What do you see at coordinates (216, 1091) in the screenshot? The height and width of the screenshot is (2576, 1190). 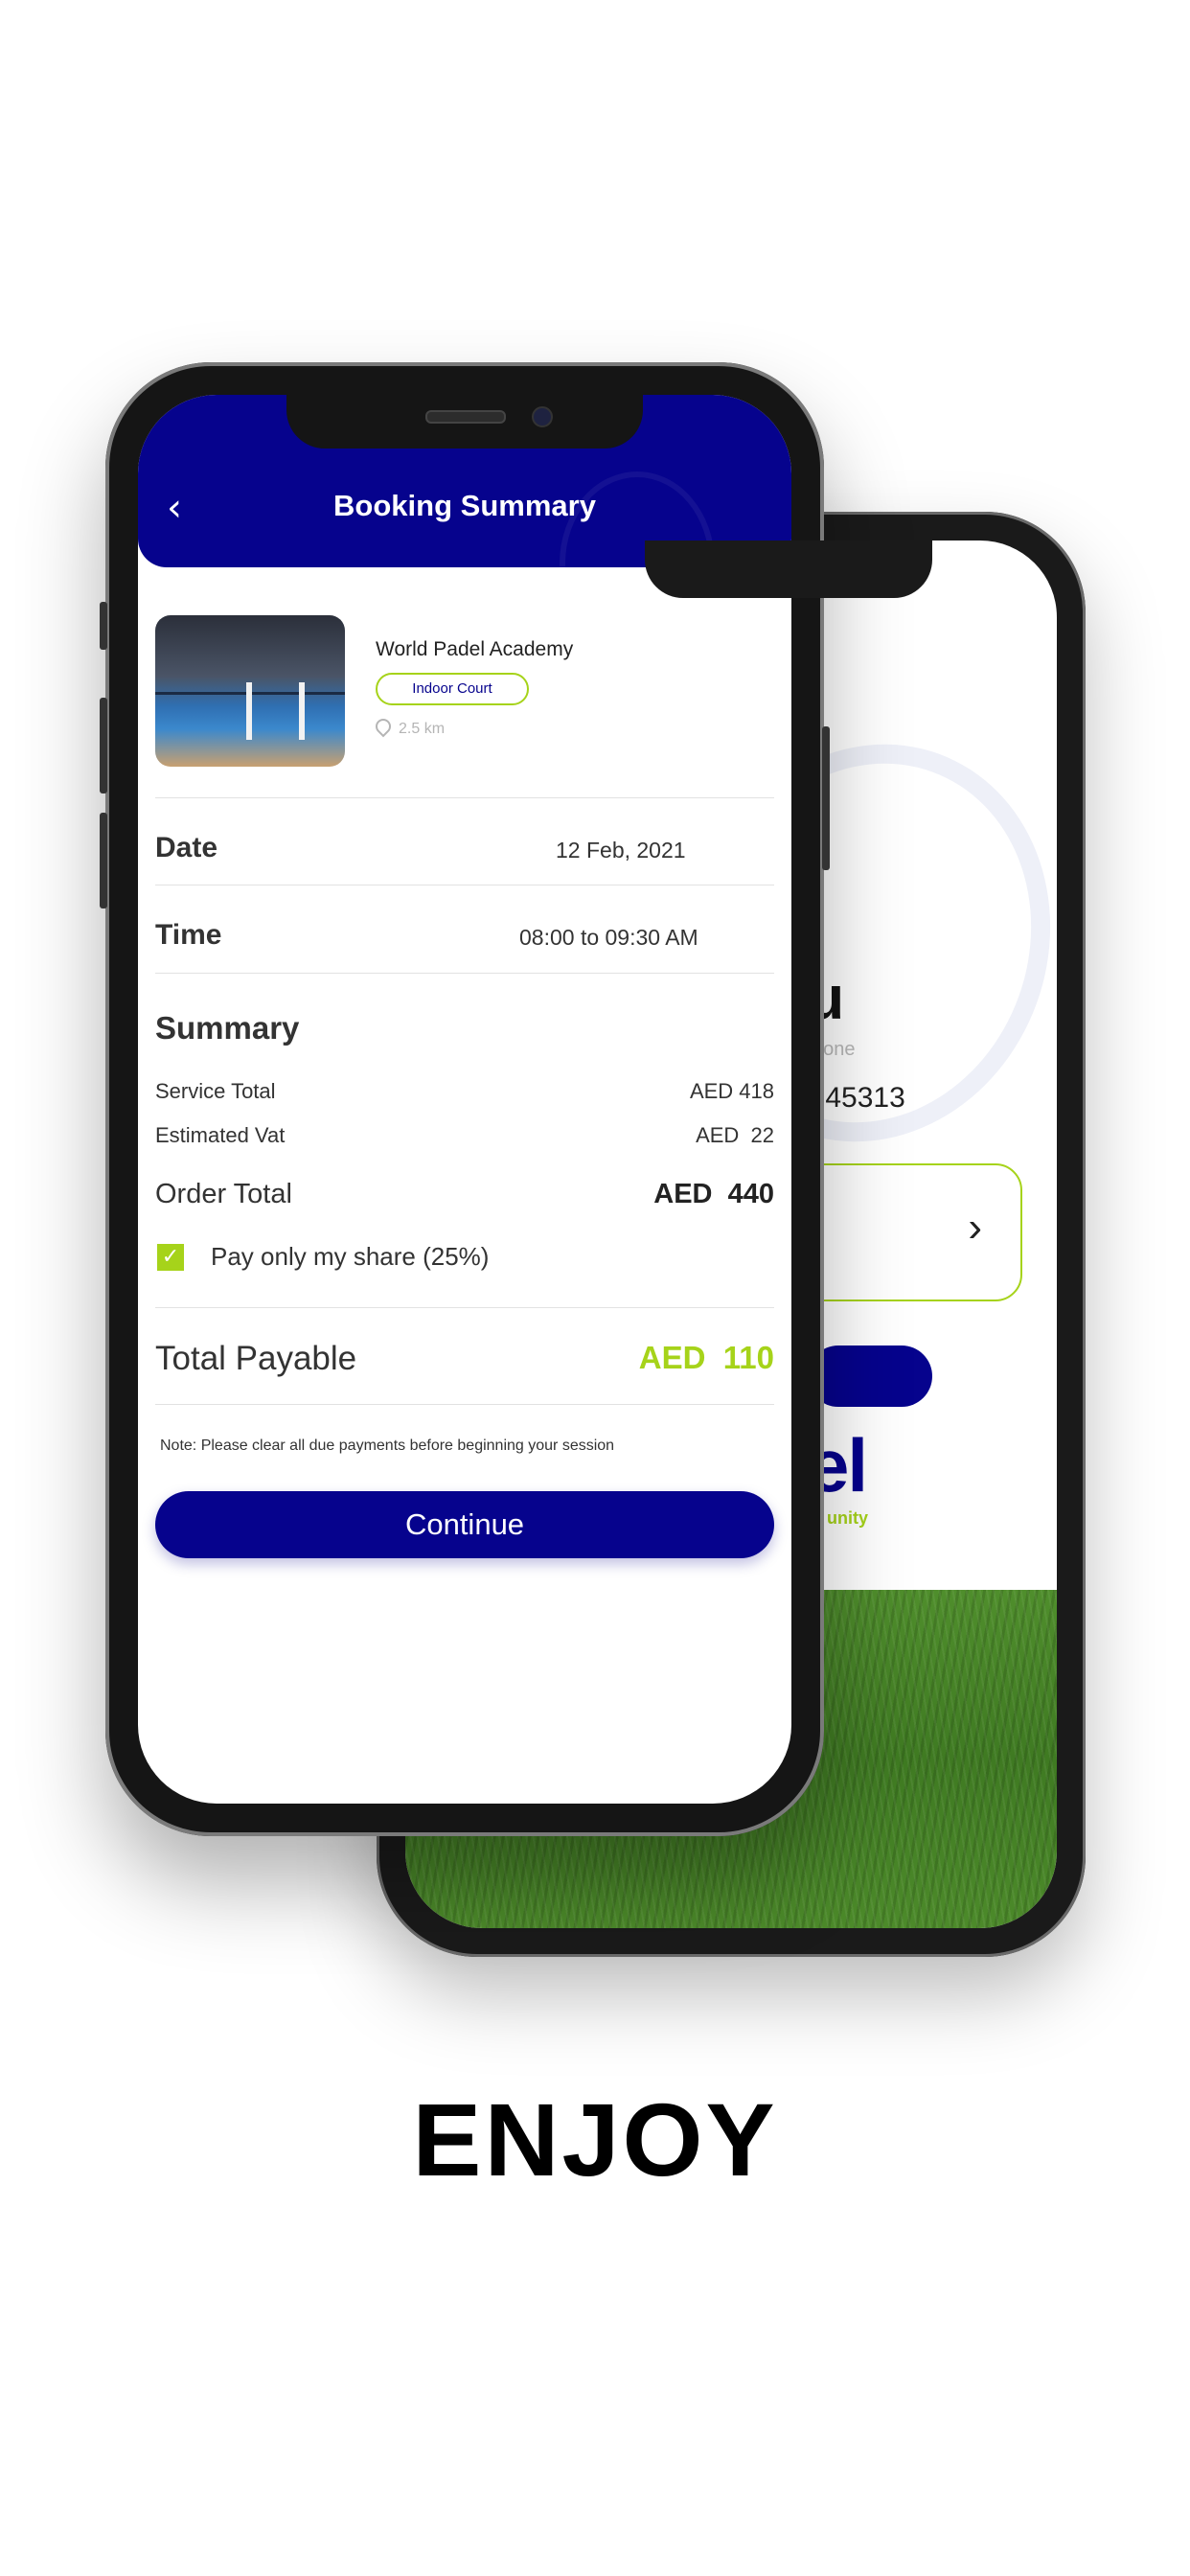 I see `service-total-label: Service Total` at bounding box center [216, 1091].